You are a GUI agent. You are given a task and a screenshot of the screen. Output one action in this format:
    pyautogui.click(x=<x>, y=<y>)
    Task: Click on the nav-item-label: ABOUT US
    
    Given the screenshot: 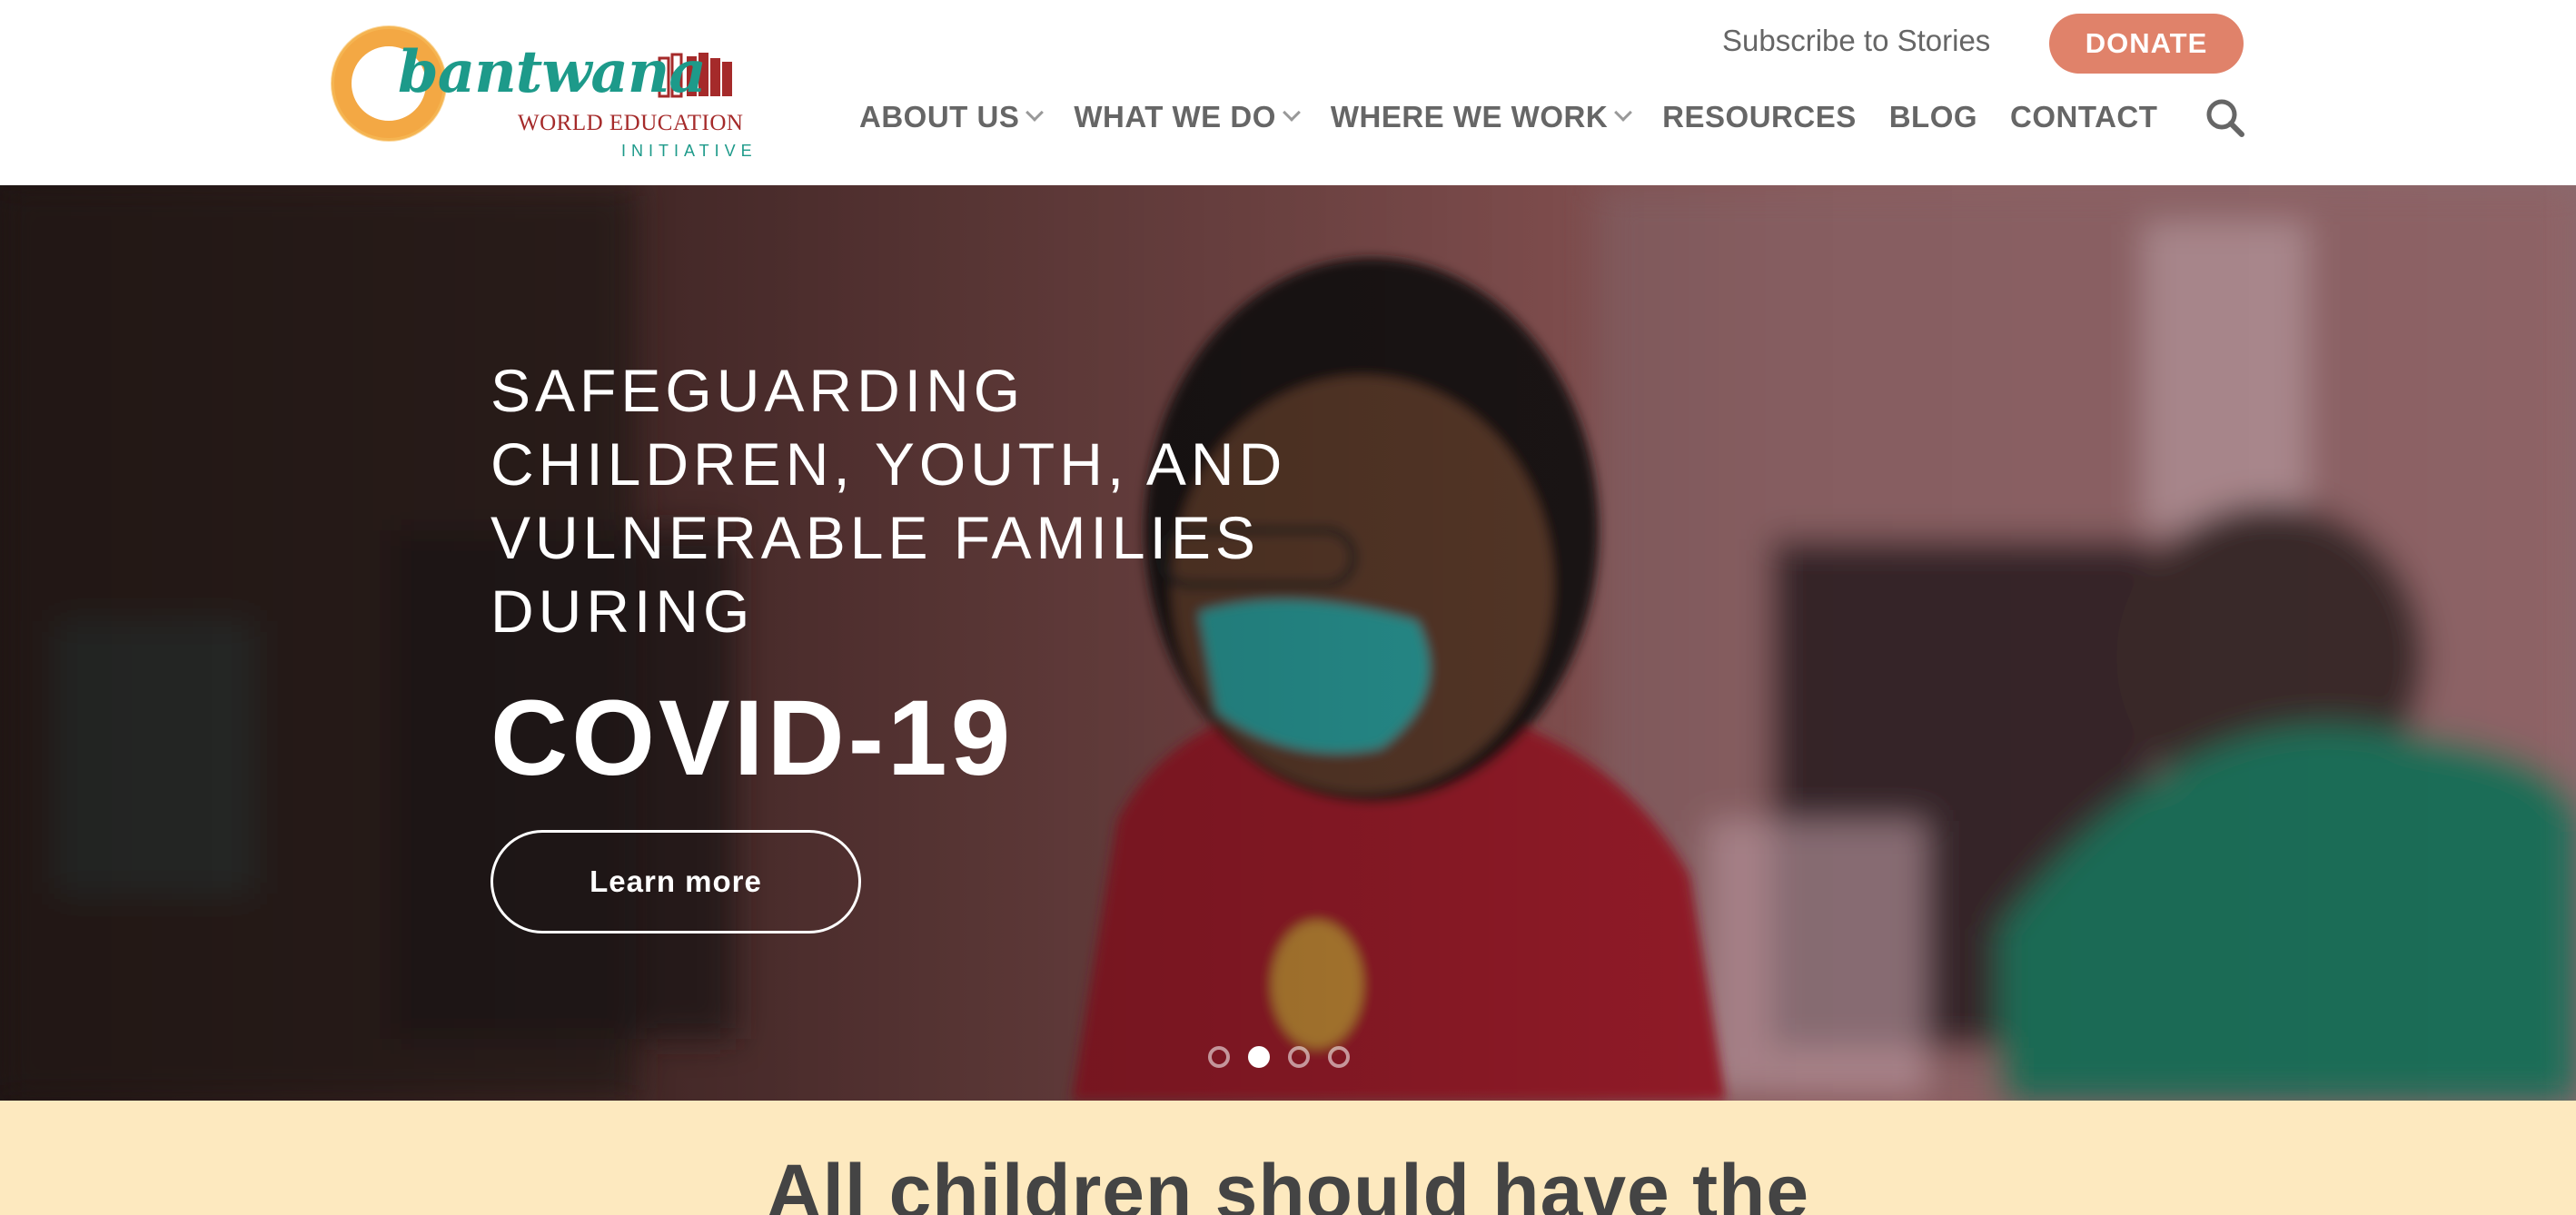 What is the action you would take?
    pyautogui.click(x=939, y=116)
    